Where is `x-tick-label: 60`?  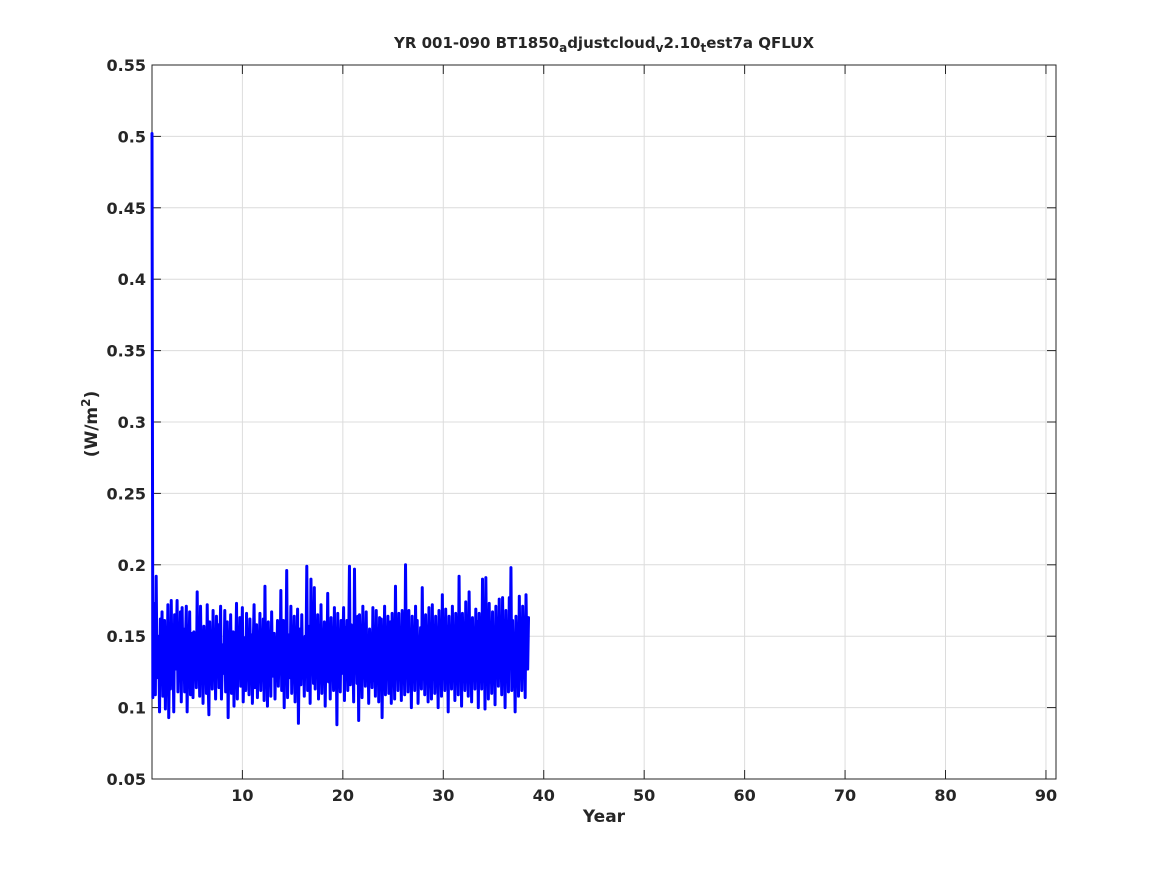
x-tick-label: 60 is located at coordinates (744, 795).